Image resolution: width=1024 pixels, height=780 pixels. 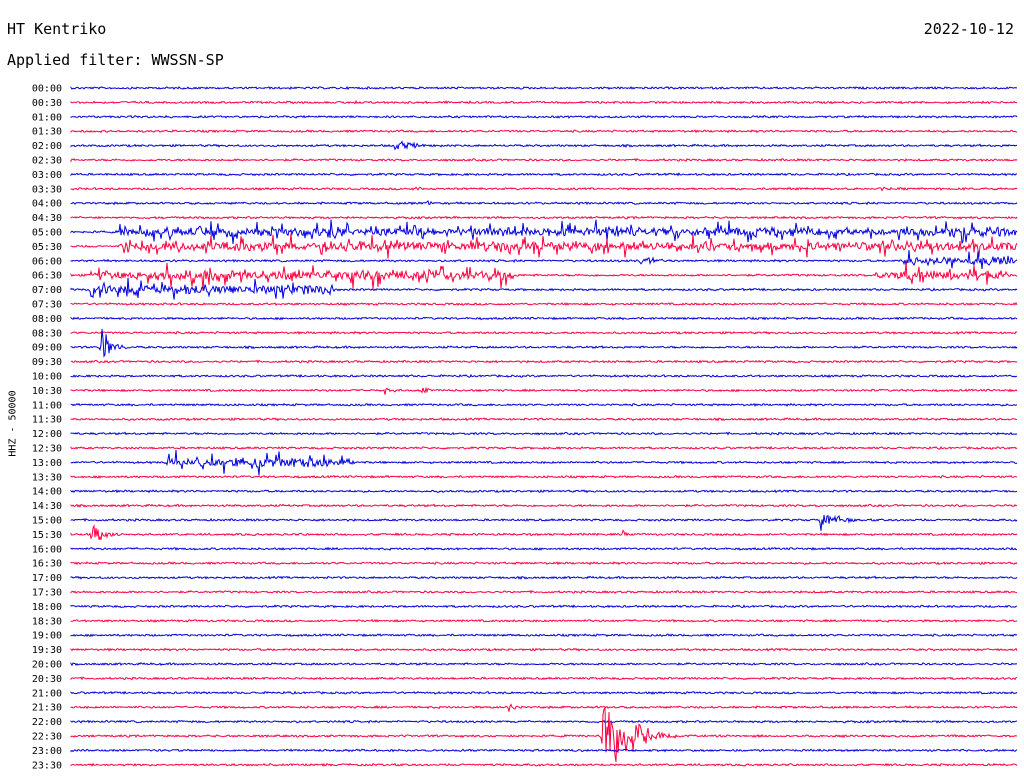 What do you see at coordinates (47, 420) in the screenshot?
I see `time-label: 11:30` at bounding box center [47, 420].